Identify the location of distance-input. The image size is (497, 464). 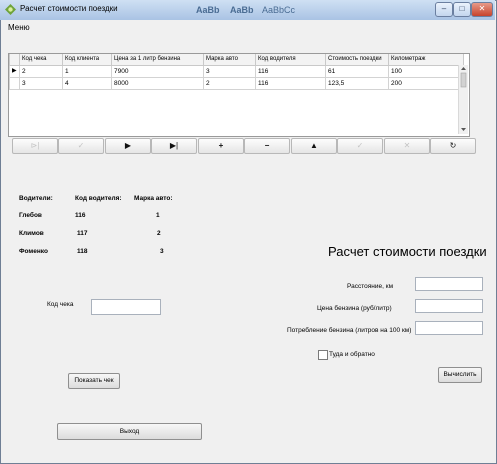
(449, 284).